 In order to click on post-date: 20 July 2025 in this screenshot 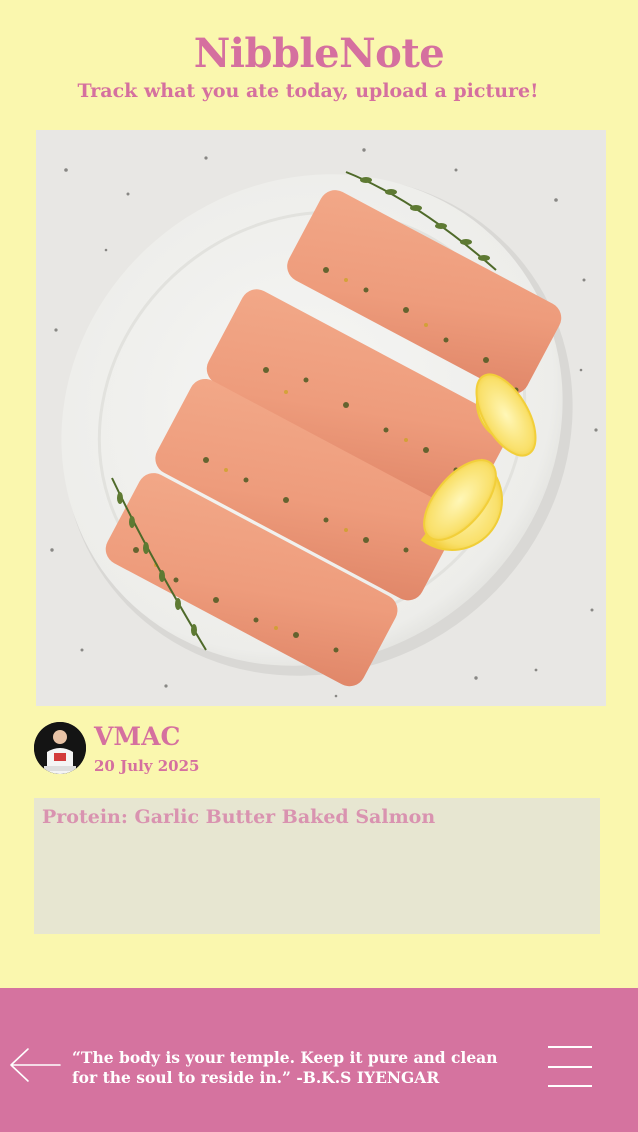, I will do `click(147, 766)`.